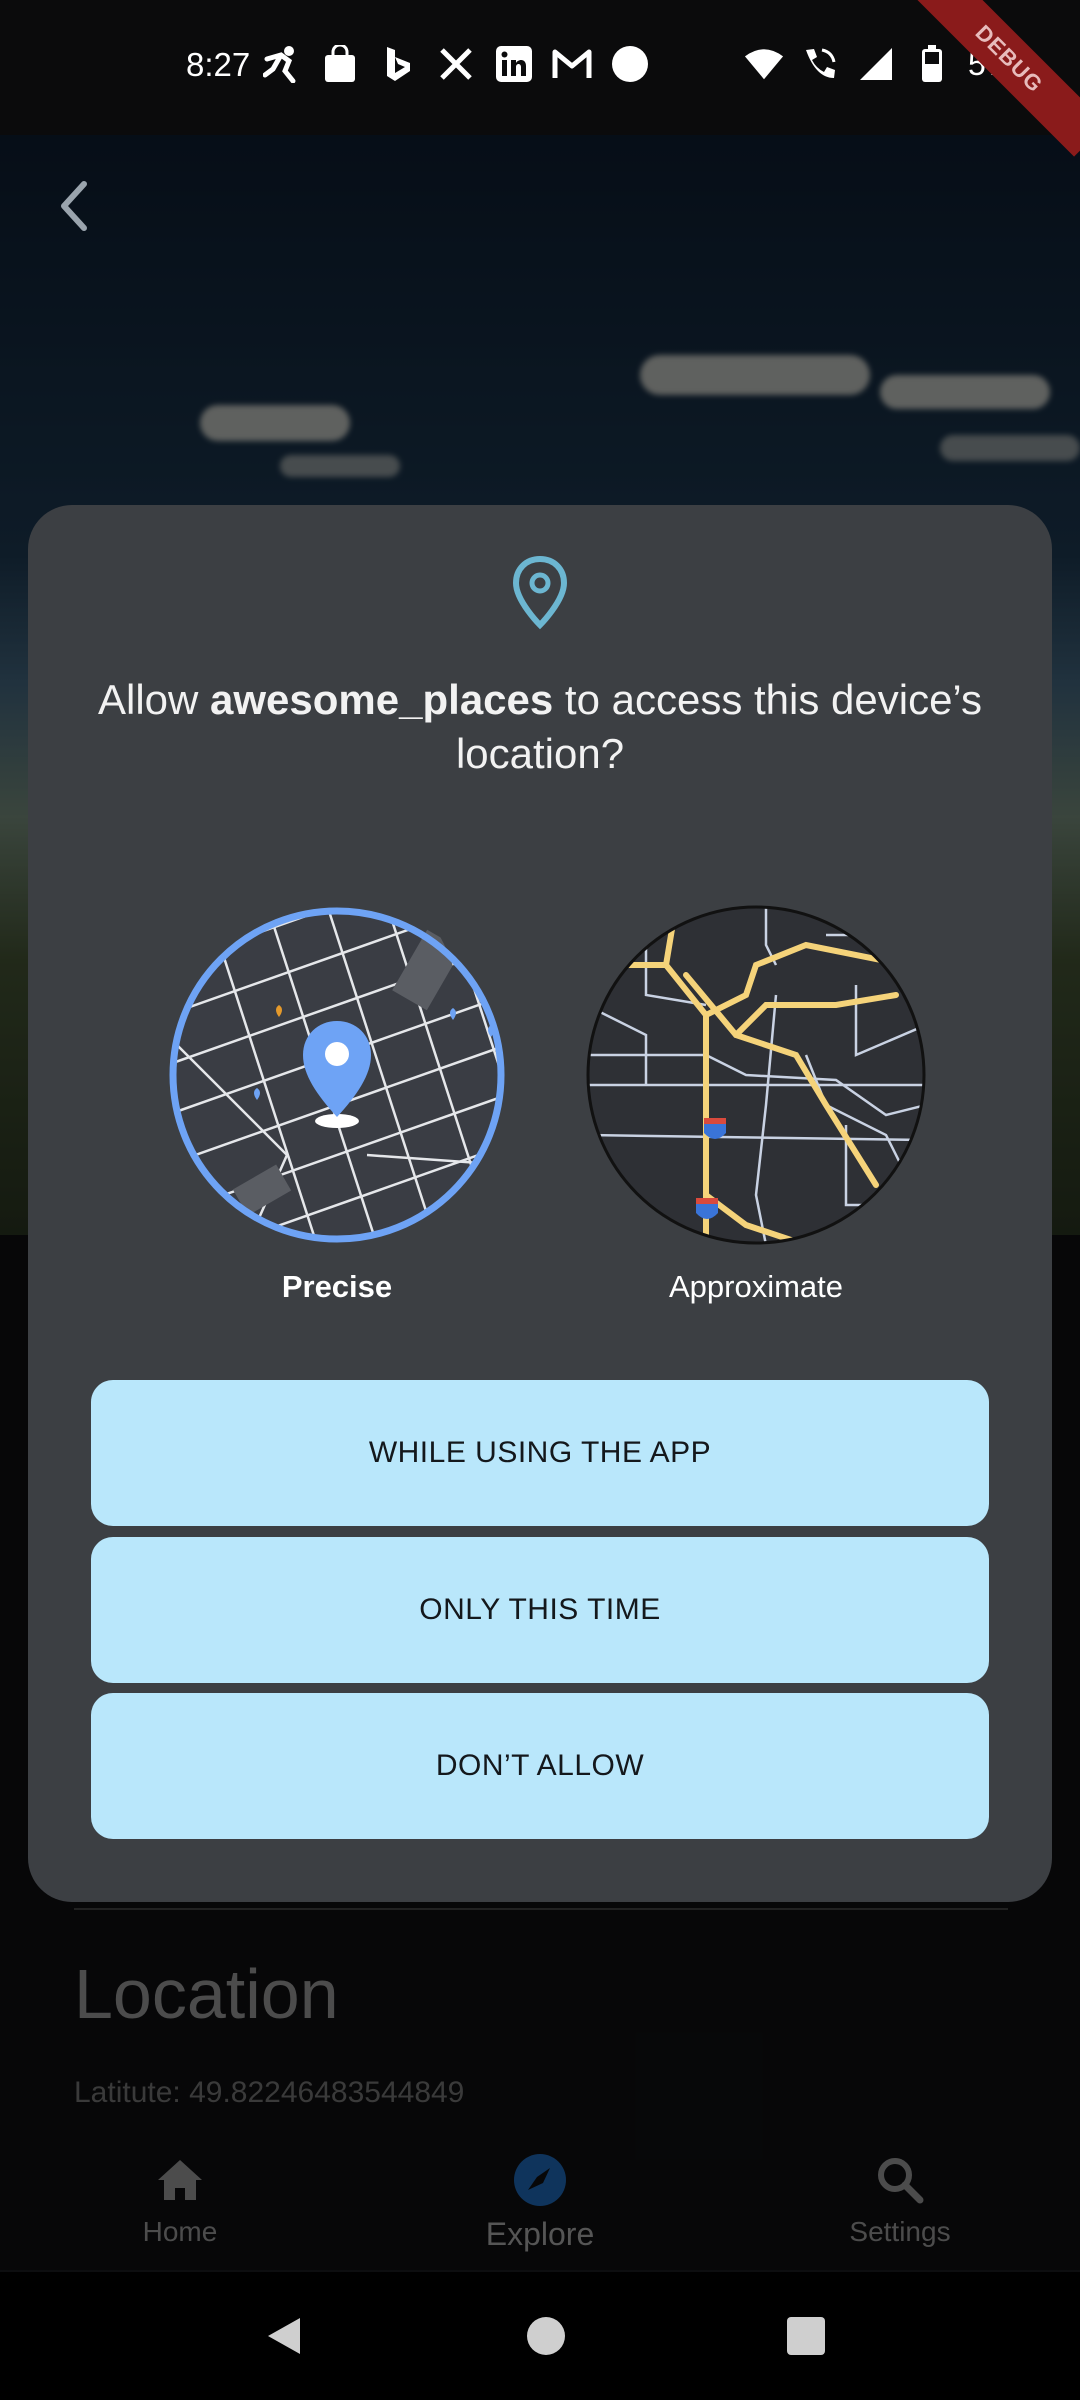 Image resolution: width=1080 pixels, height=2400 pixels. I want to click on bing-icon, so click(398, 64).